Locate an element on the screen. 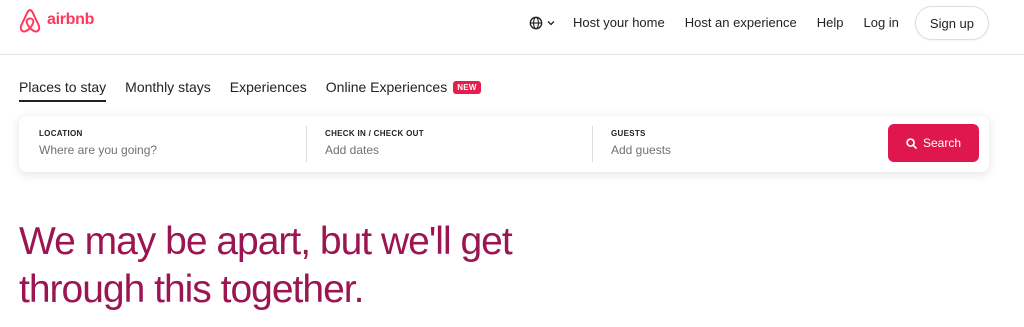  guests-value: Add guests is located at coordinates (641, 150).